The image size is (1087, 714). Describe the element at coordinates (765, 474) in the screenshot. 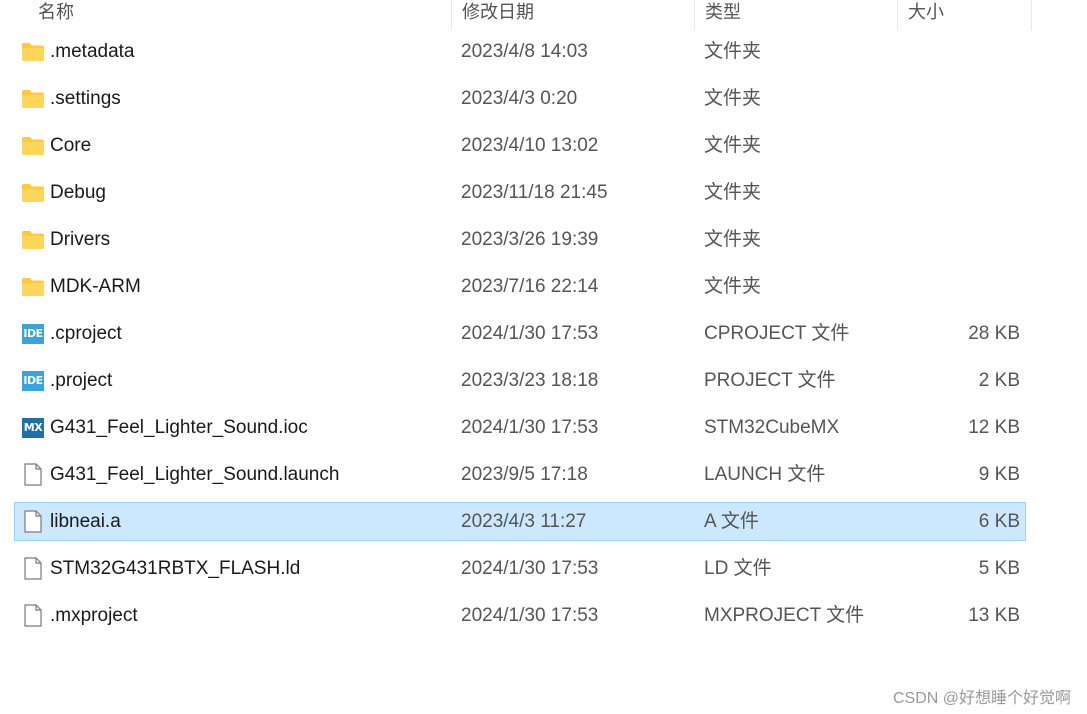

I see `file-type: LAUNCH 文件` at that location.